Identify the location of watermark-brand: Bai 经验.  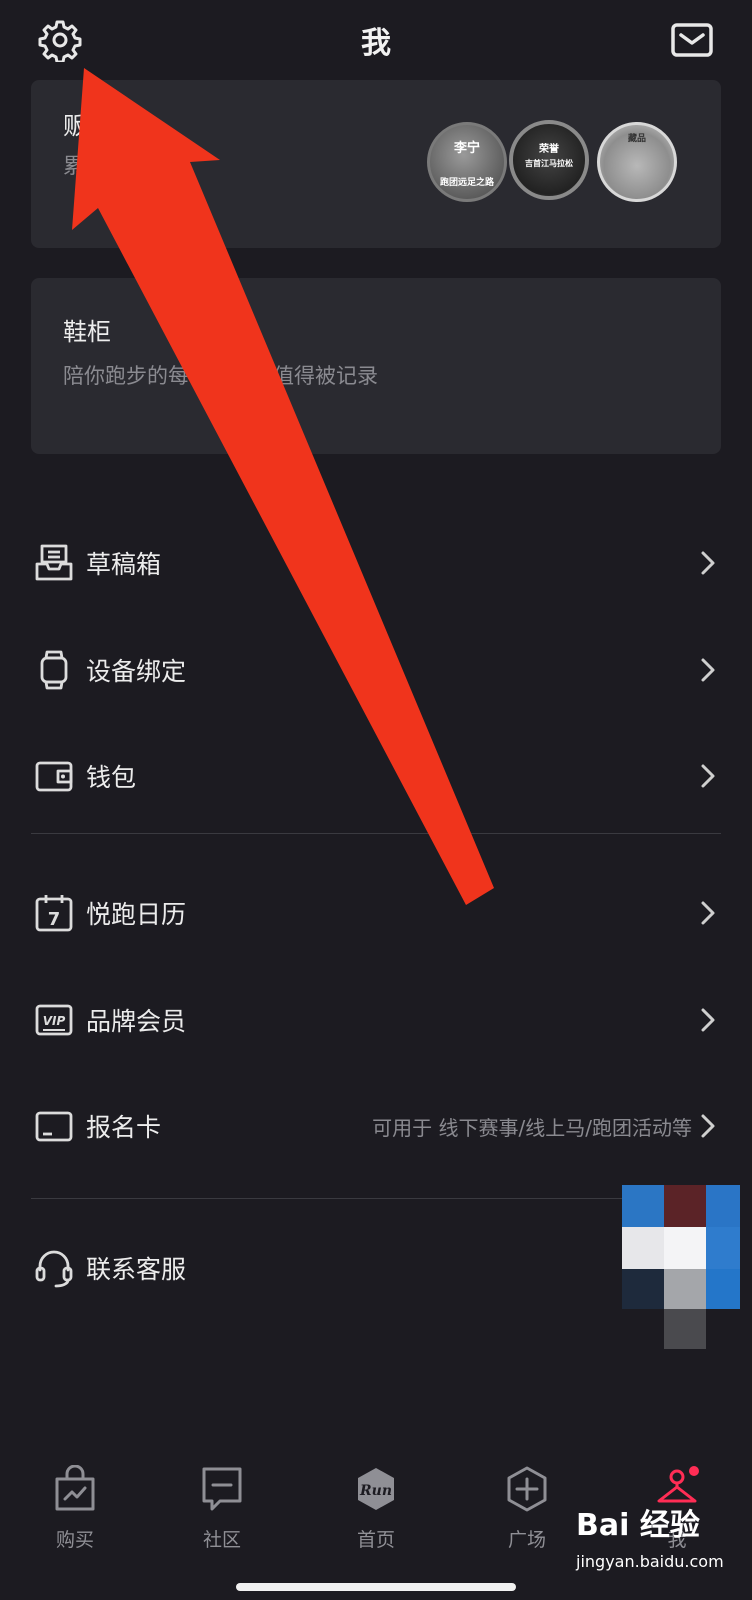
(638, 1525).